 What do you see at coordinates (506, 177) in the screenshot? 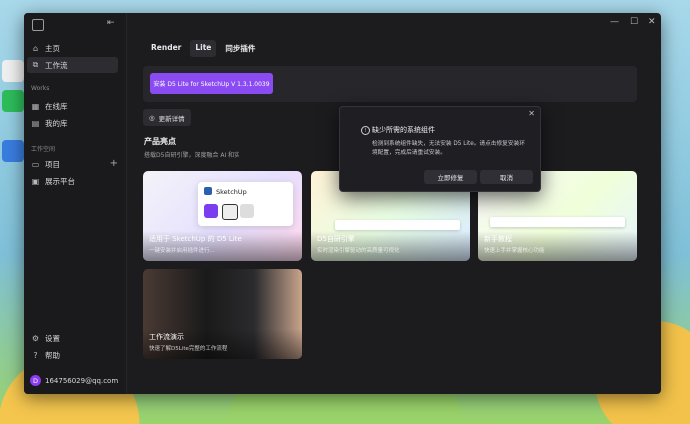
I see `cancel-button: 取消` at bounding box center [506, 177].